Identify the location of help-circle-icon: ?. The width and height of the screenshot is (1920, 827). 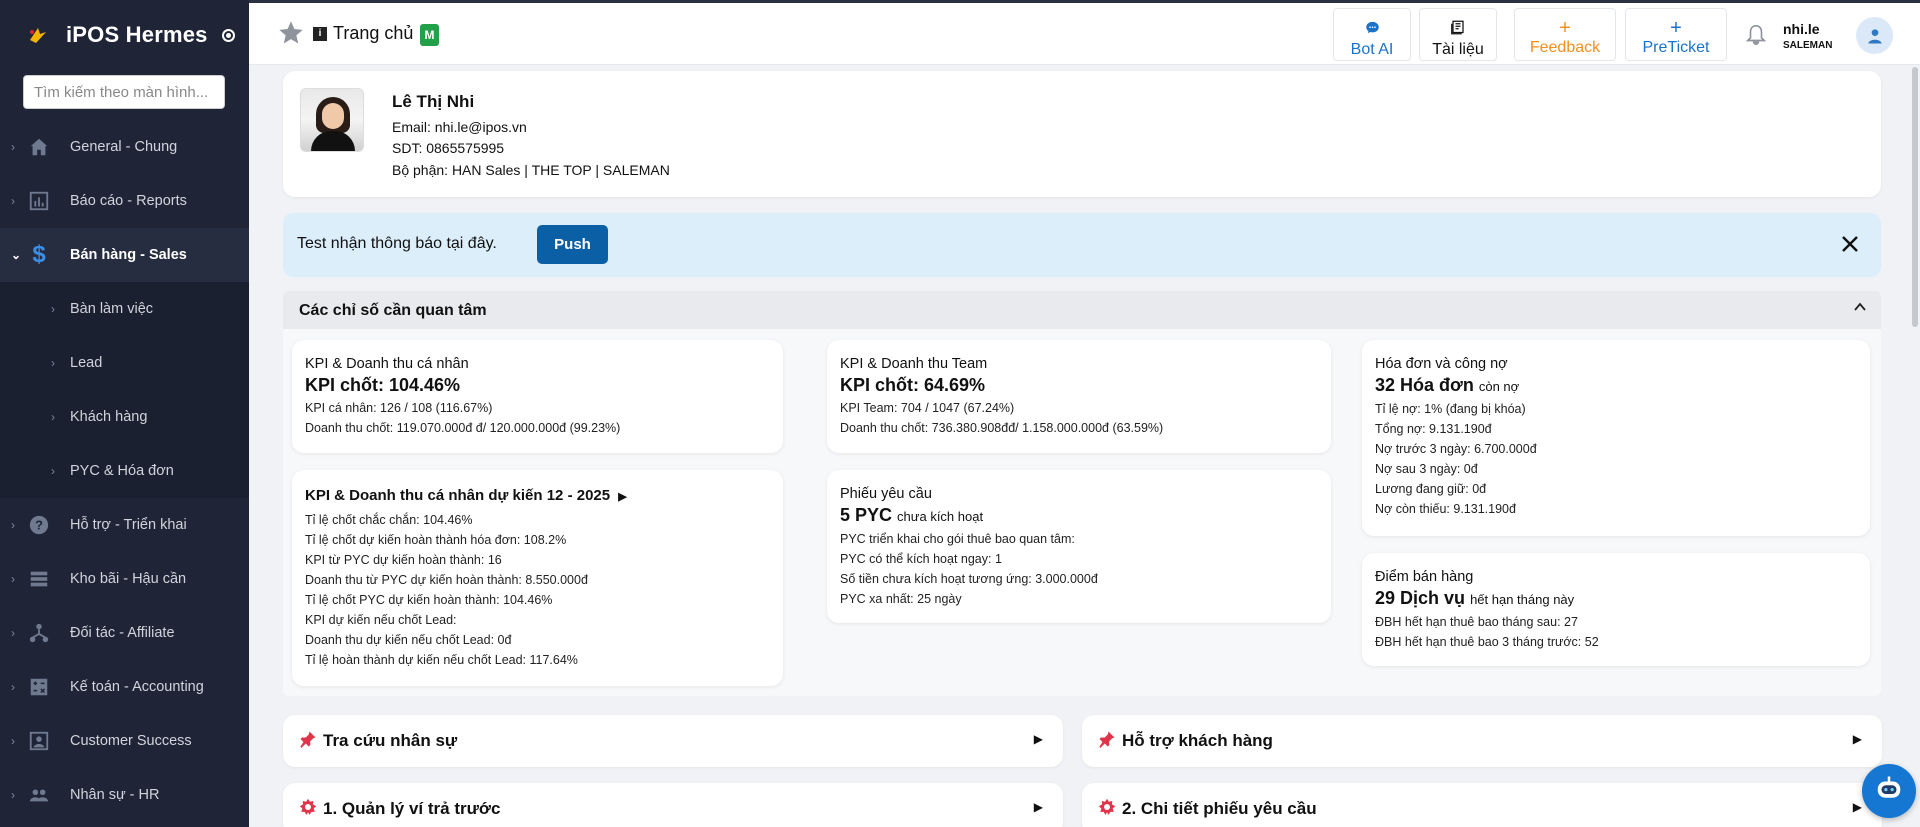
(39, 525).